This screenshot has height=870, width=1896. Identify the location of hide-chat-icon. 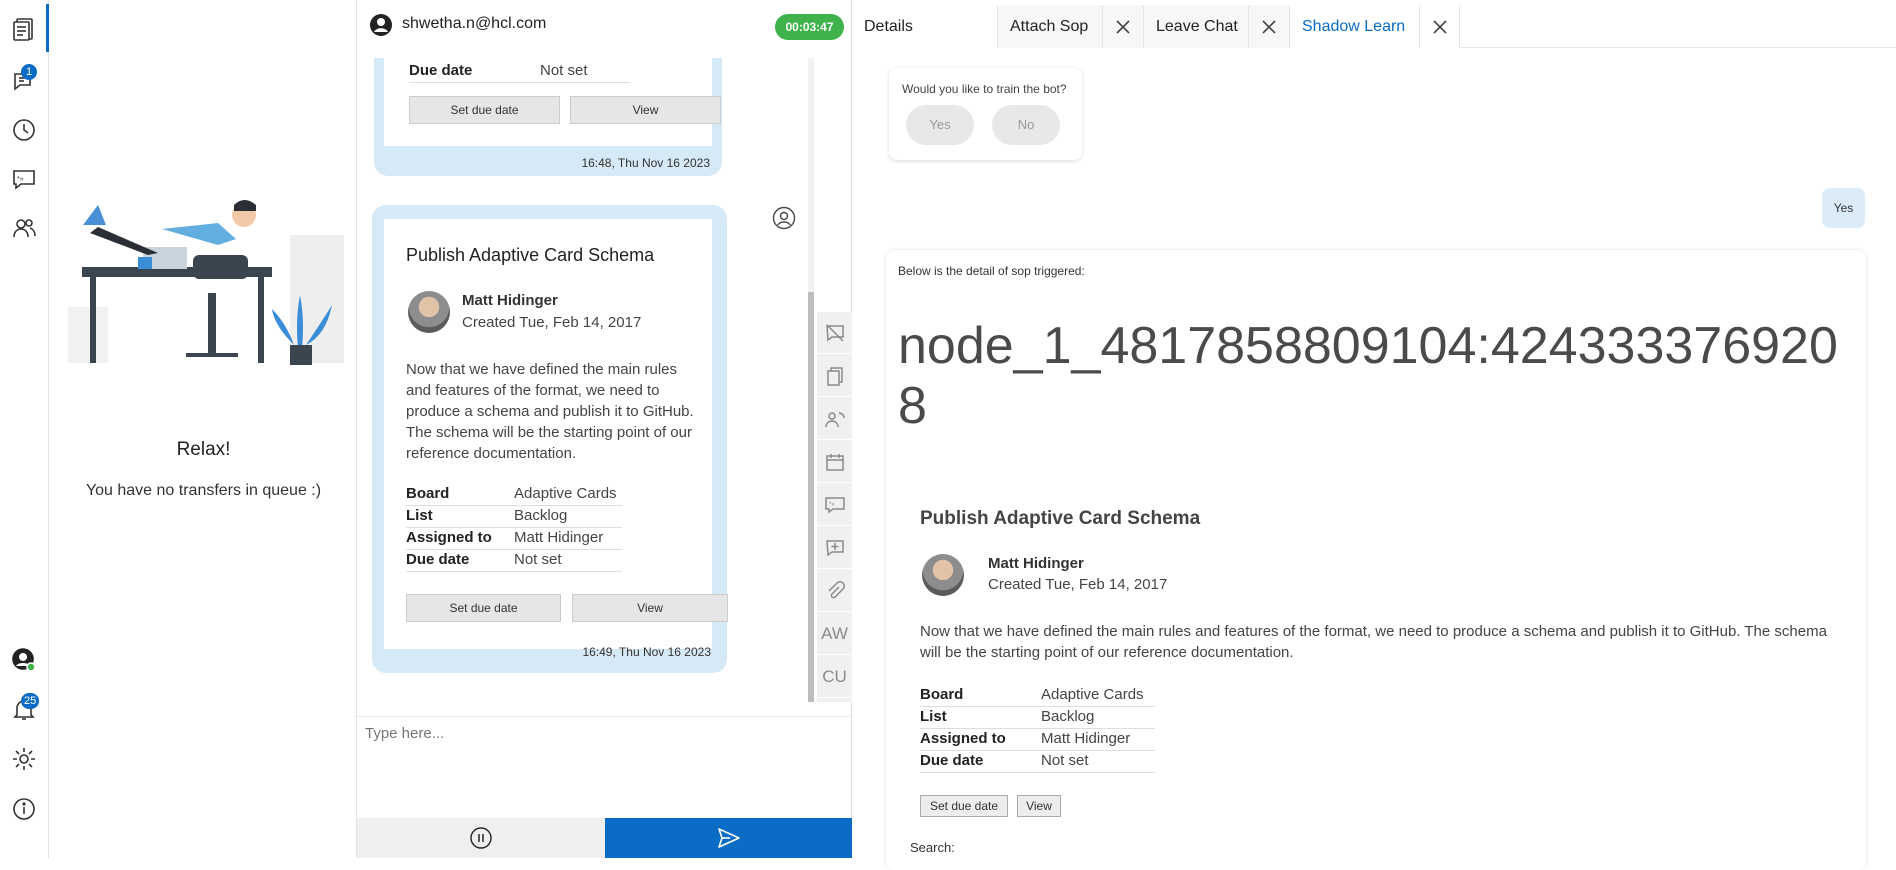
(834, 333).